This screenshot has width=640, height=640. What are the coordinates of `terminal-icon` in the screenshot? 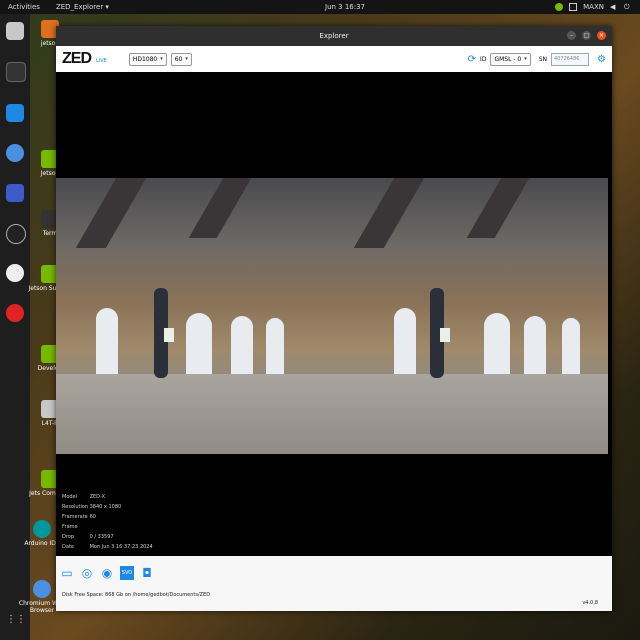 It's located at (16, 72).